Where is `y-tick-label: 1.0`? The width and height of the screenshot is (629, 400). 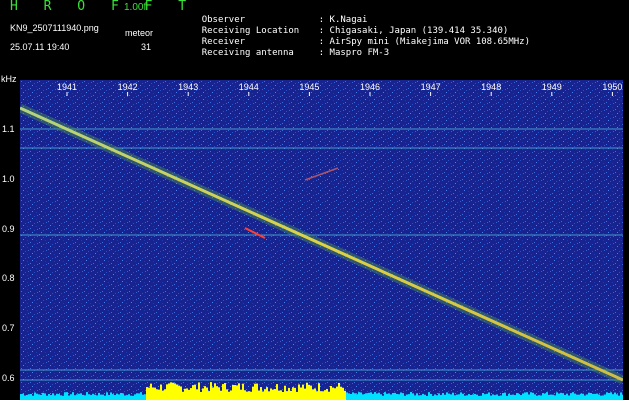
y-tick-label: 1.0 is located at coordinates (8, 179).